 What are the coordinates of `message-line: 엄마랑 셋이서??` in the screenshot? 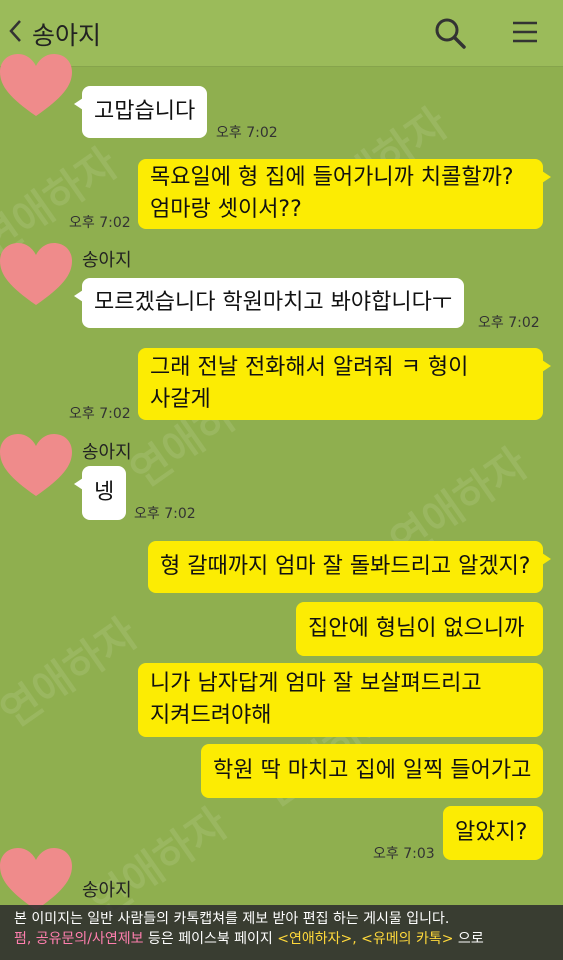 It's located at (226, 209).